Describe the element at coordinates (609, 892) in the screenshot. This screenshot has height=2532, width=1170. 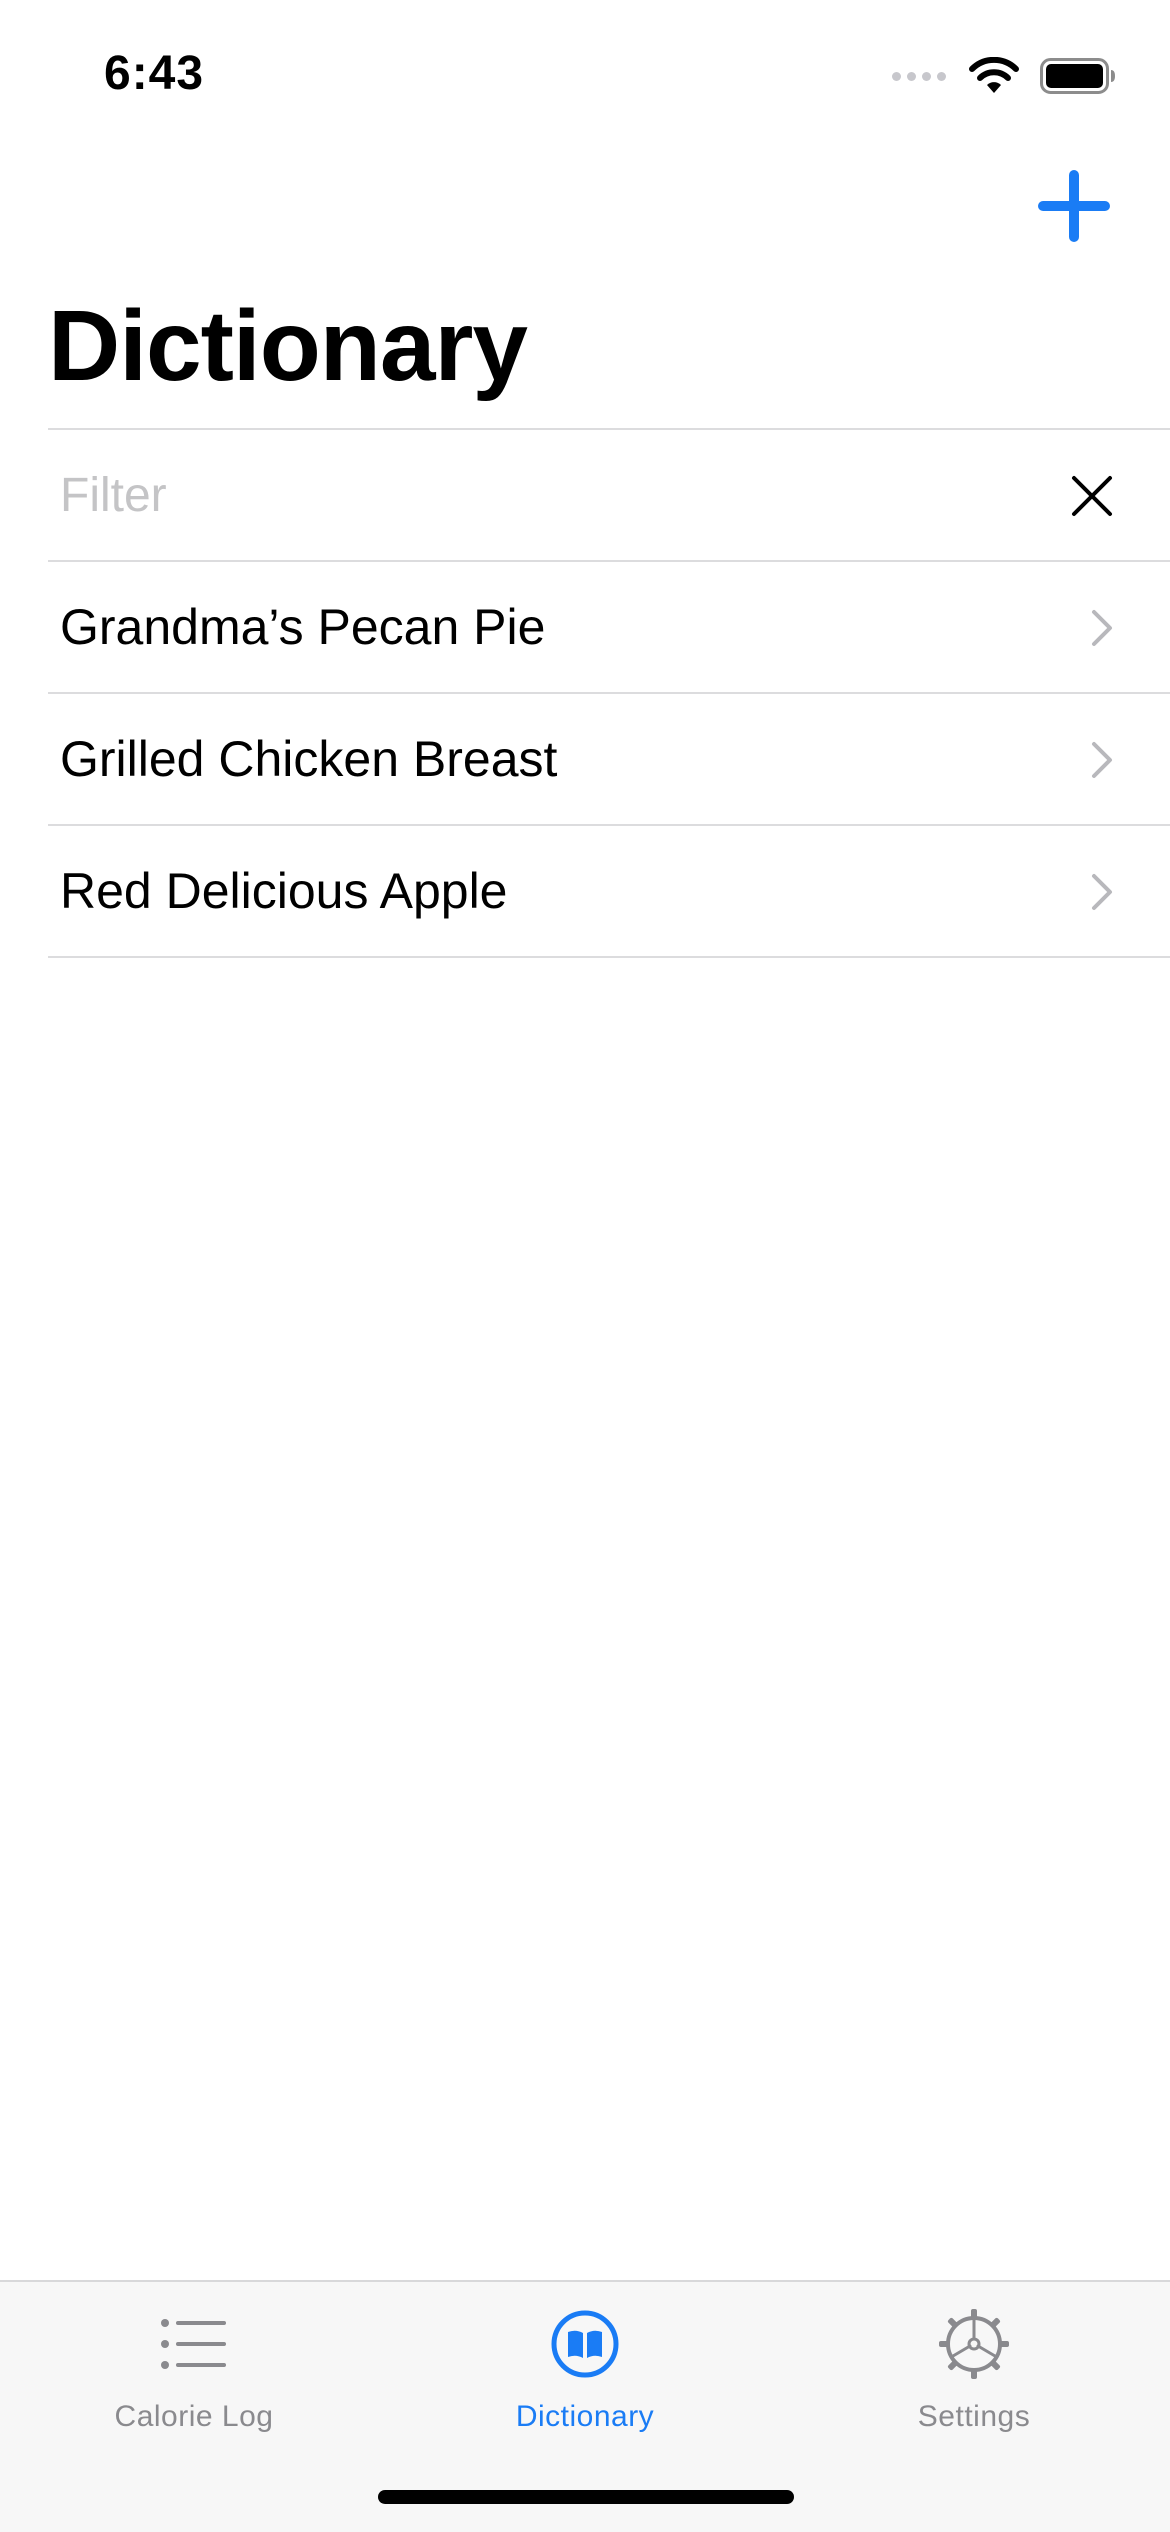
I see `list-item: Red Delicious Apple` at that location.